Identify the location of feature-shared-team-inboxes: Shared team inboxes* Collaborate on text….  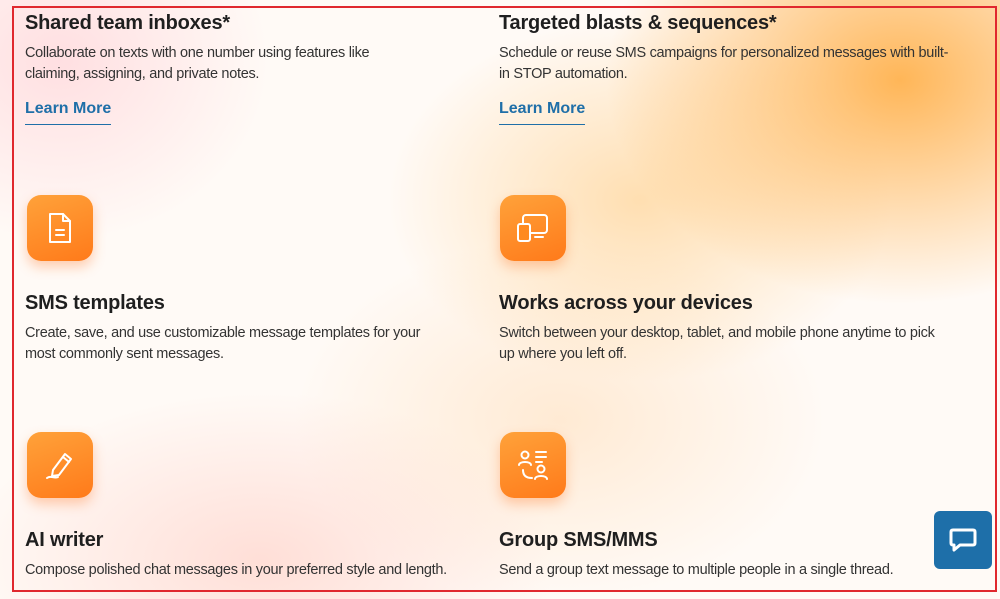
(245, 68).